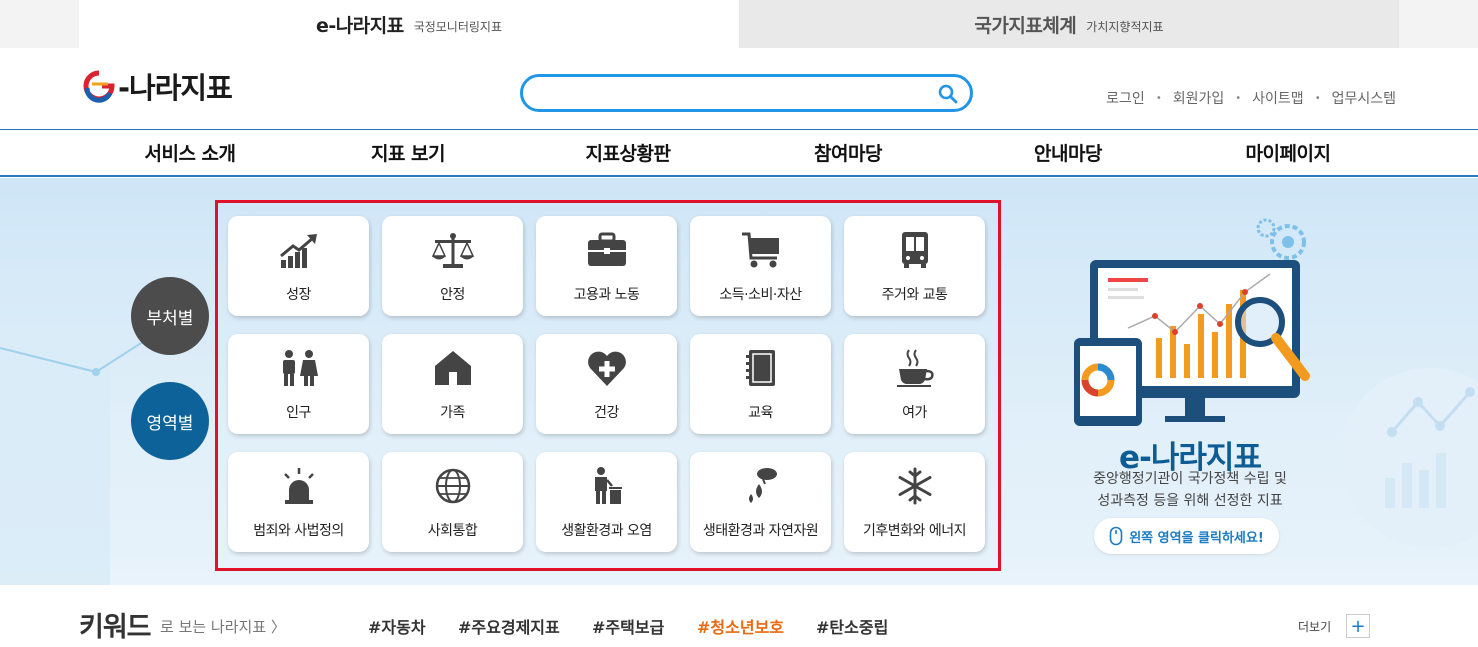 The height and width of the screenshot is (647, 1478). I want to click on category-climate-energy: 기후변화와 에너지, so click(914, 502).